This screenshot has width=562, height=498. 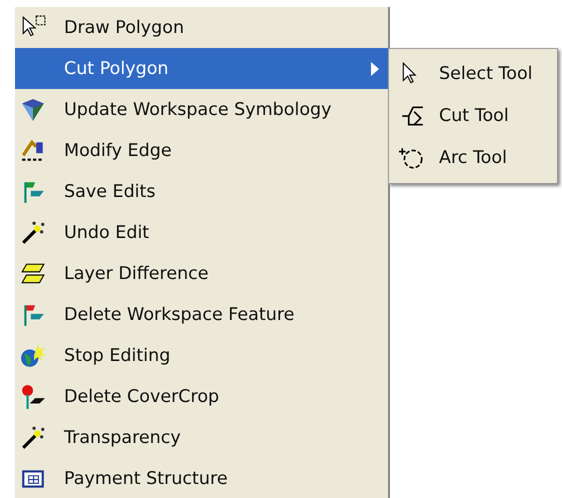 What do you see at coordinates (201, 191) in the screenshot?
I see `menu-item: Save Edits` at bounding box center [201, 191].